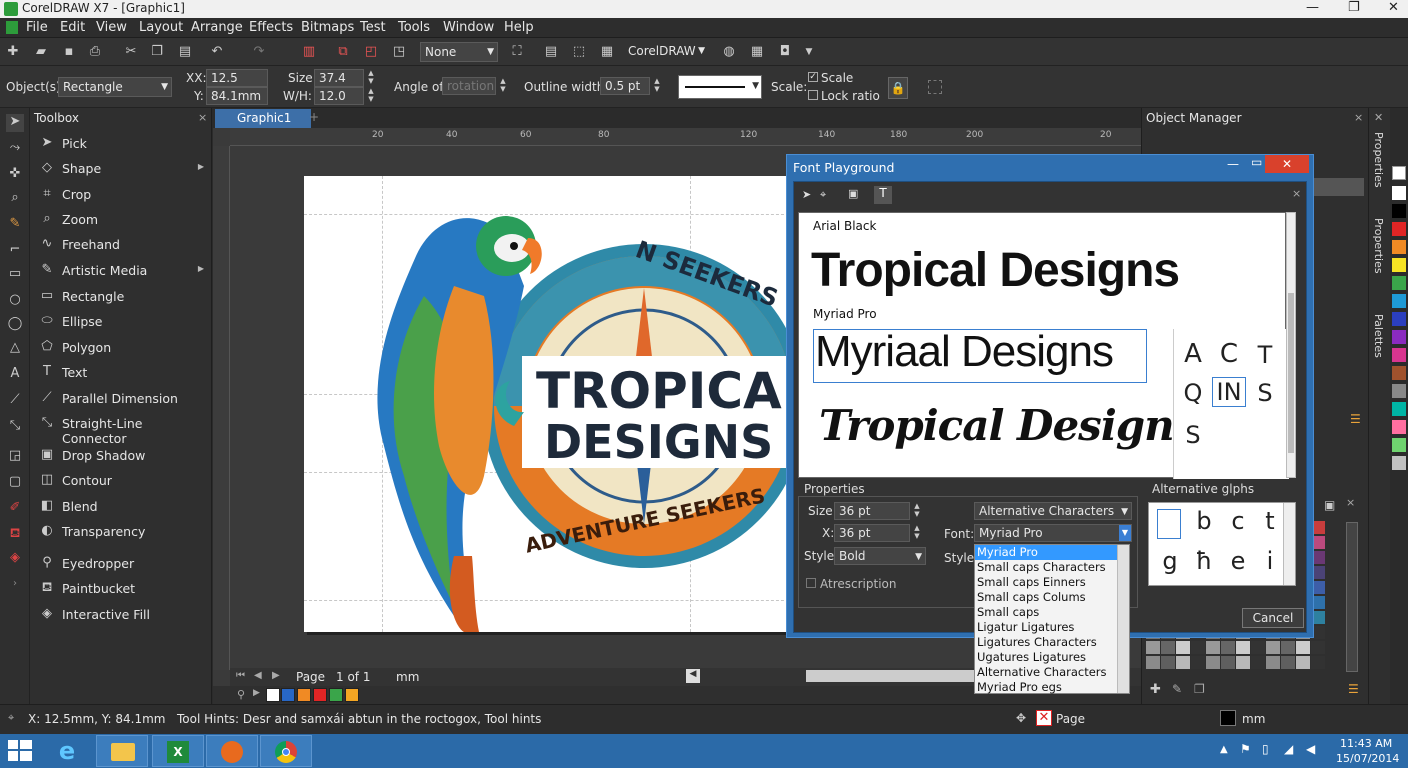 This screenshot has height=768, width=1408. What do you see at coordinates (1199, 689) in the screenshot?
I see `palette-copy-icon: ❐` at bounding box center [1199, 689].